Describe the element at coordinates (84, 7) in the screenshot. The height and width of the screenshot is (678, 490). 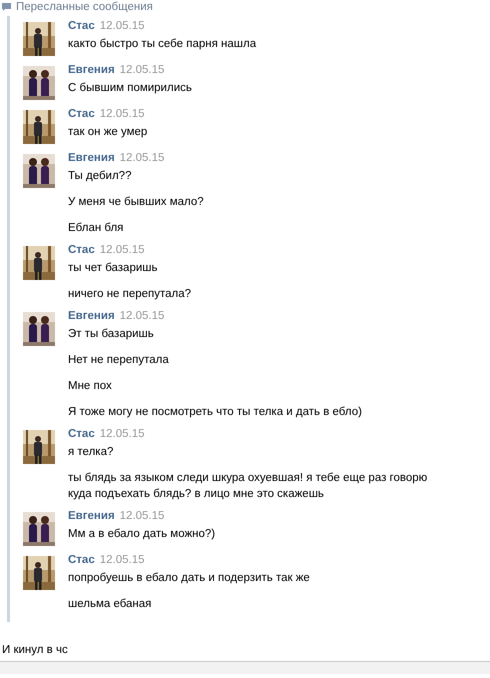
I see `forwarded-messages-title: Пересланные сообщения` at that location.